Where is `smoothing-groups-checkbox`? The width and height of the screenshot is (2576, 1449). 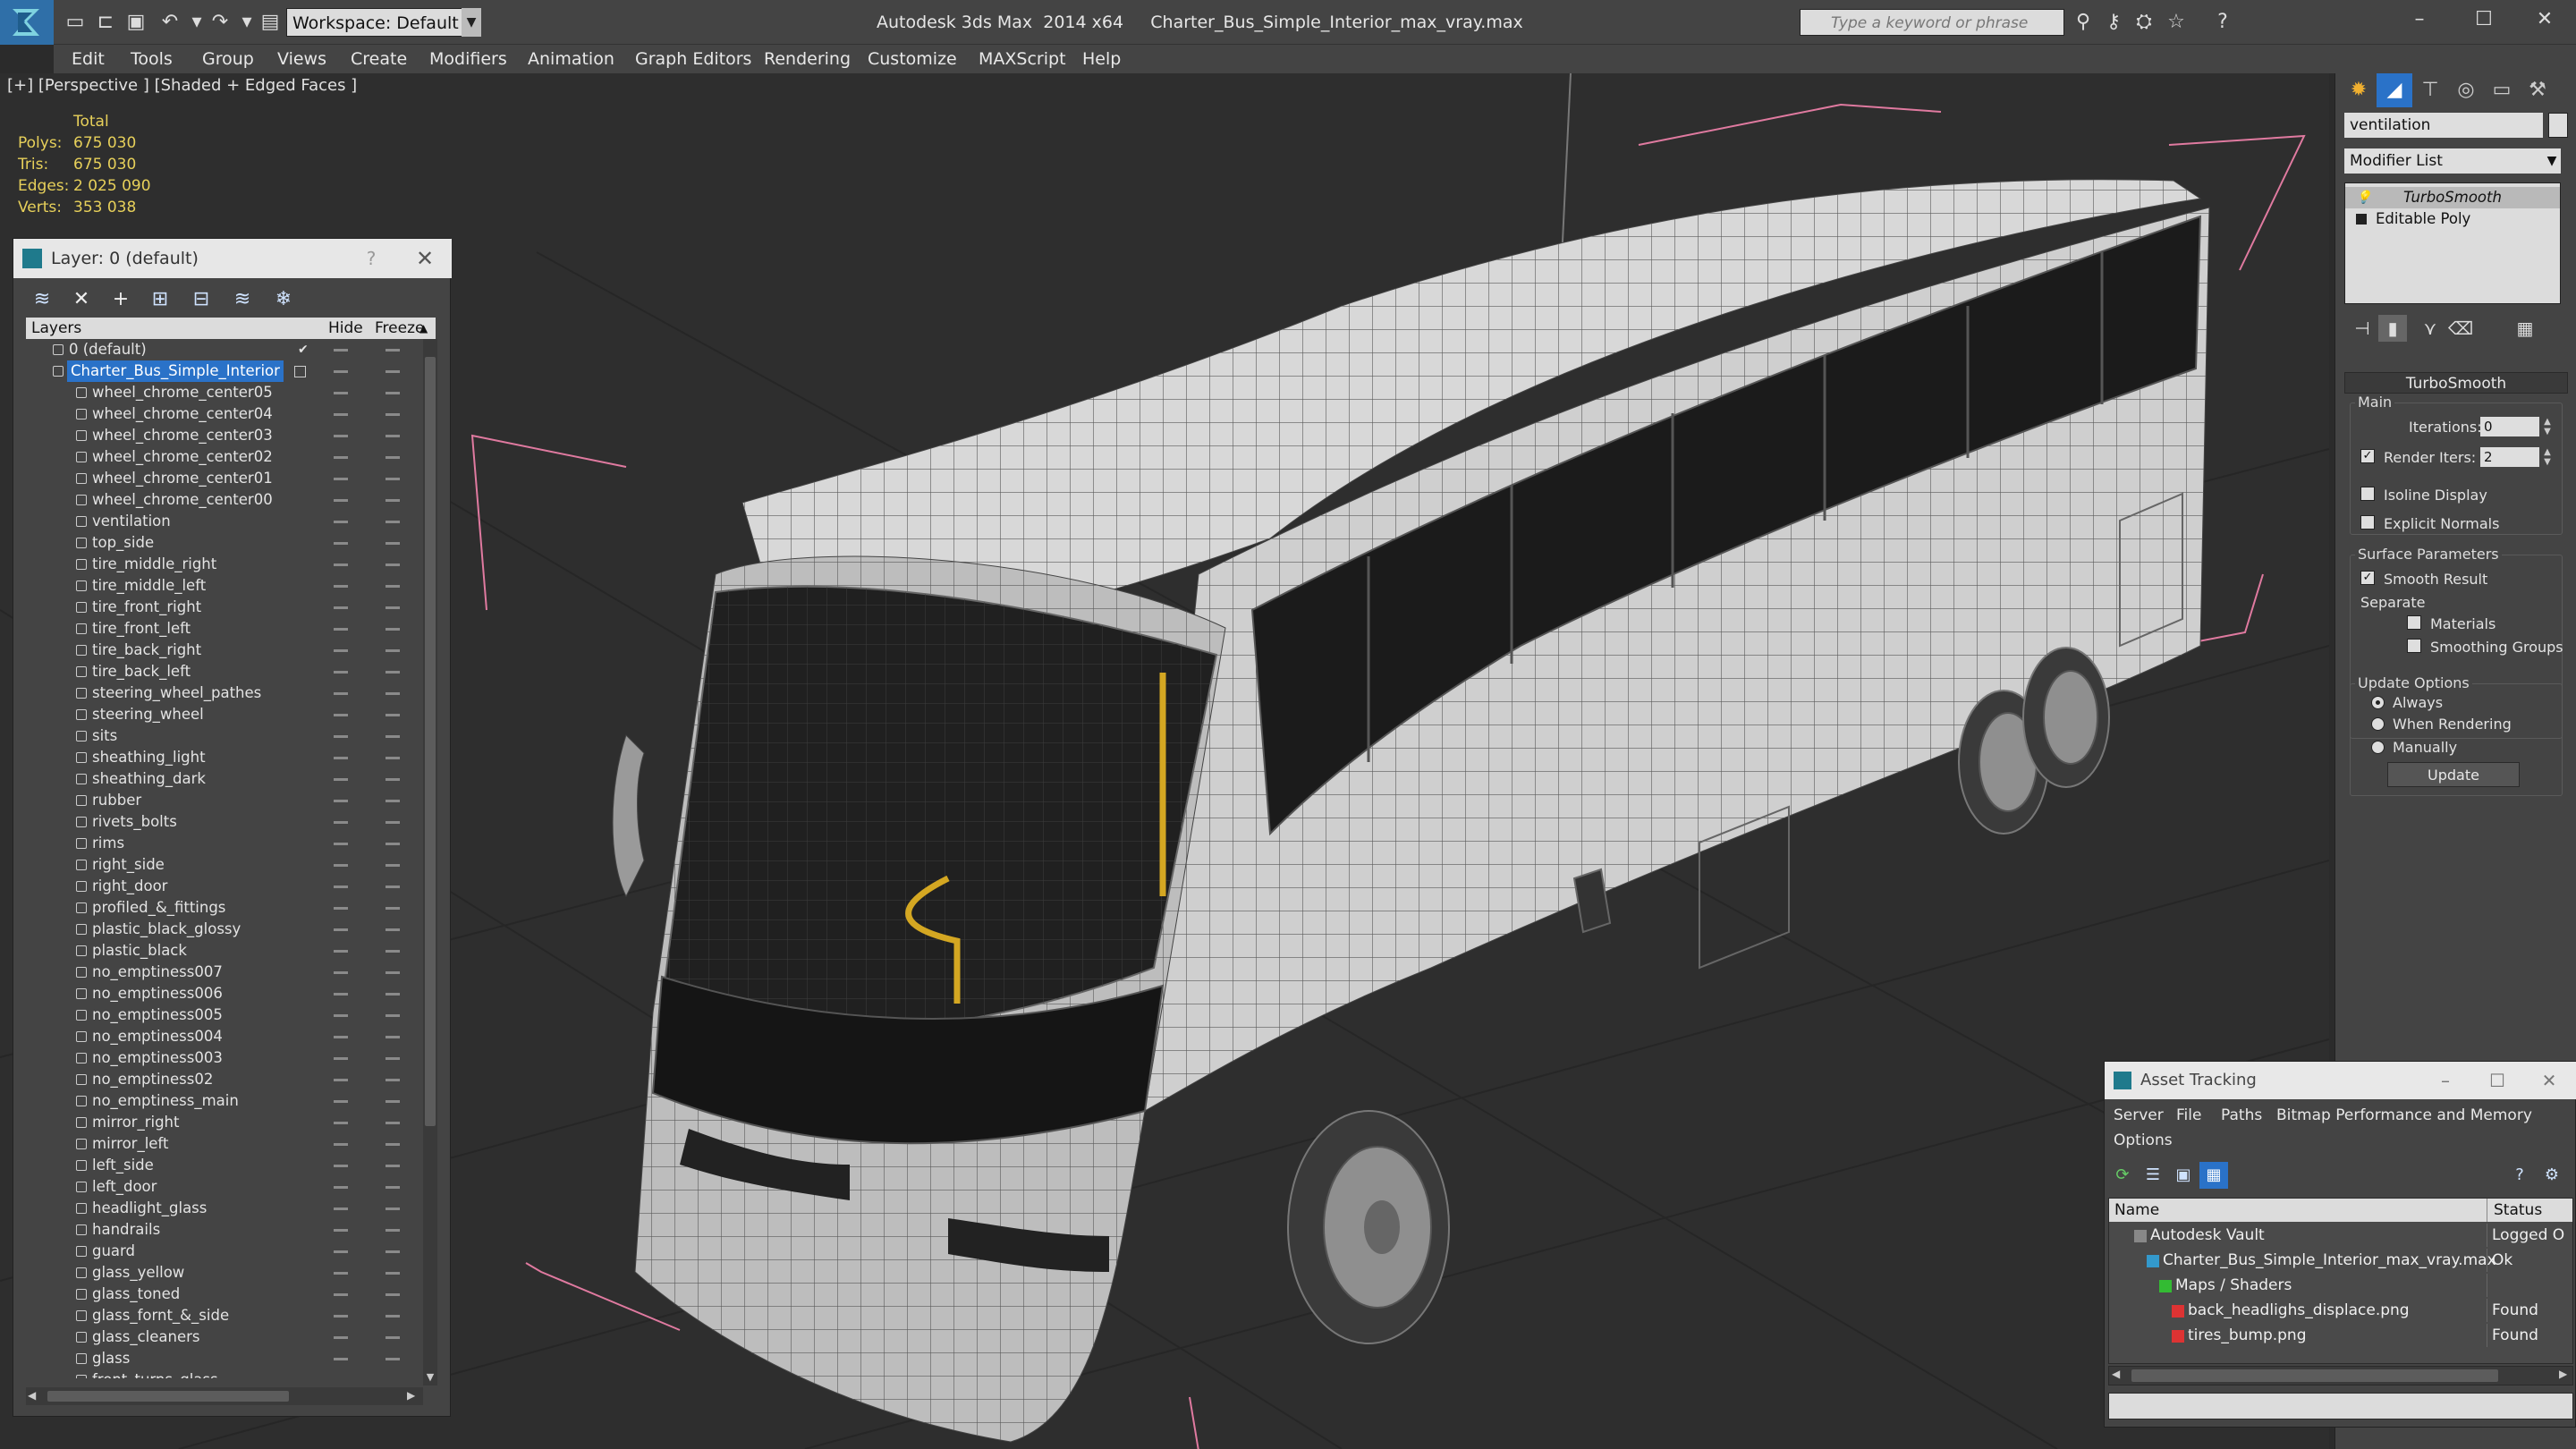 smoothing-groups-checkbox is located at coordinates (2414, 646).